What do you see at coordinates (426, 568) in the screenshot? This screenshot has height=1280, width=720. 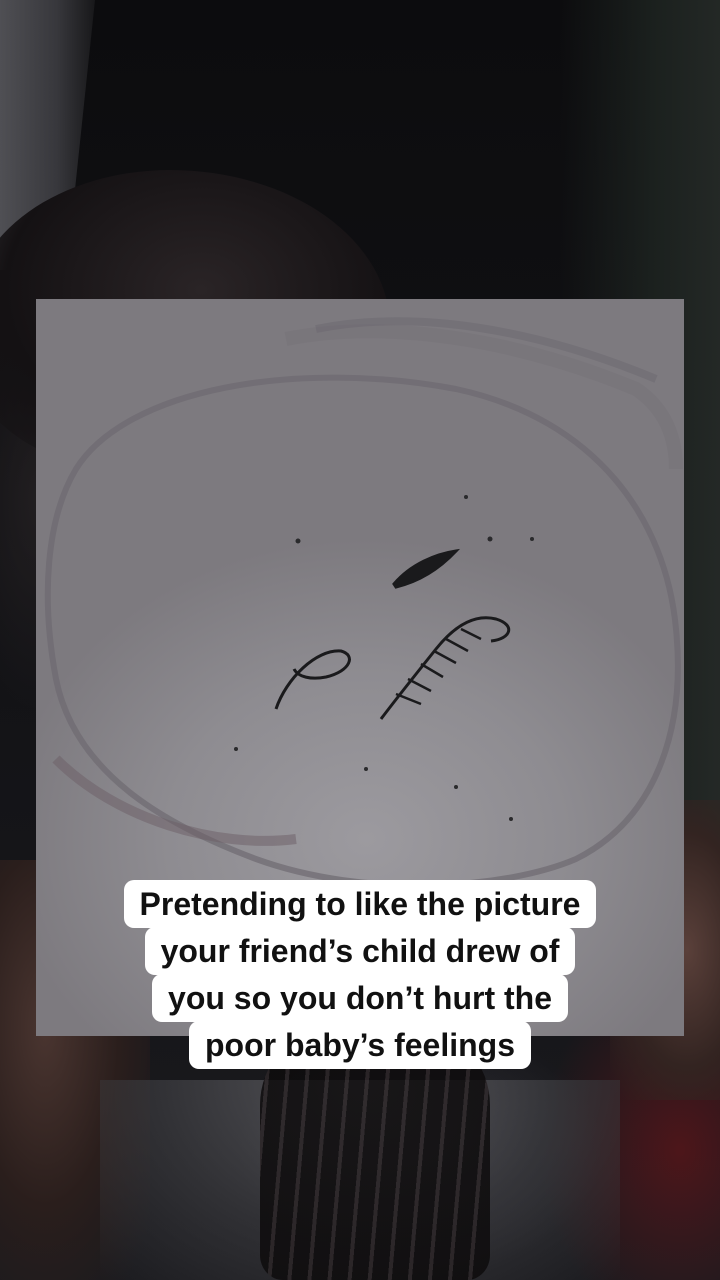 I see `drawn-eye-right` at bounding box center [426, 568].